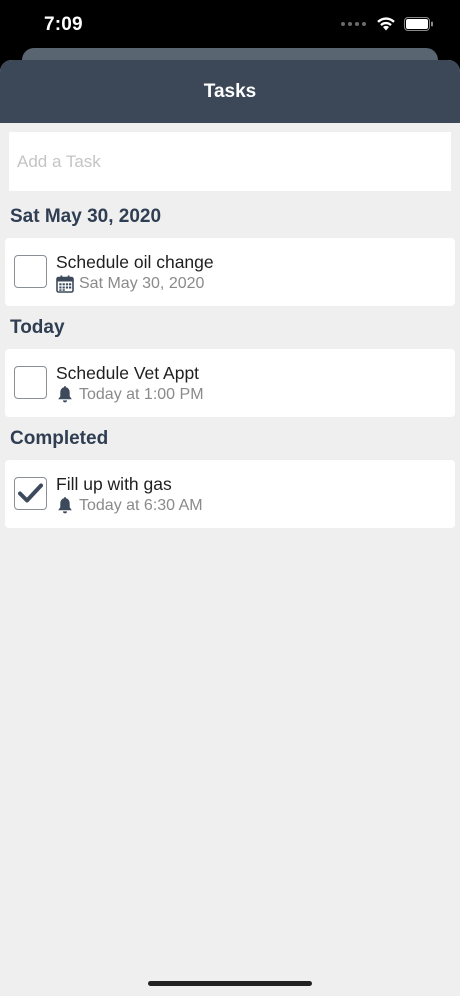 This screenshot has height=996, width=460. I want to click on task-row: Fill up with gas Today at 6:30 AM, so click(230, 494).